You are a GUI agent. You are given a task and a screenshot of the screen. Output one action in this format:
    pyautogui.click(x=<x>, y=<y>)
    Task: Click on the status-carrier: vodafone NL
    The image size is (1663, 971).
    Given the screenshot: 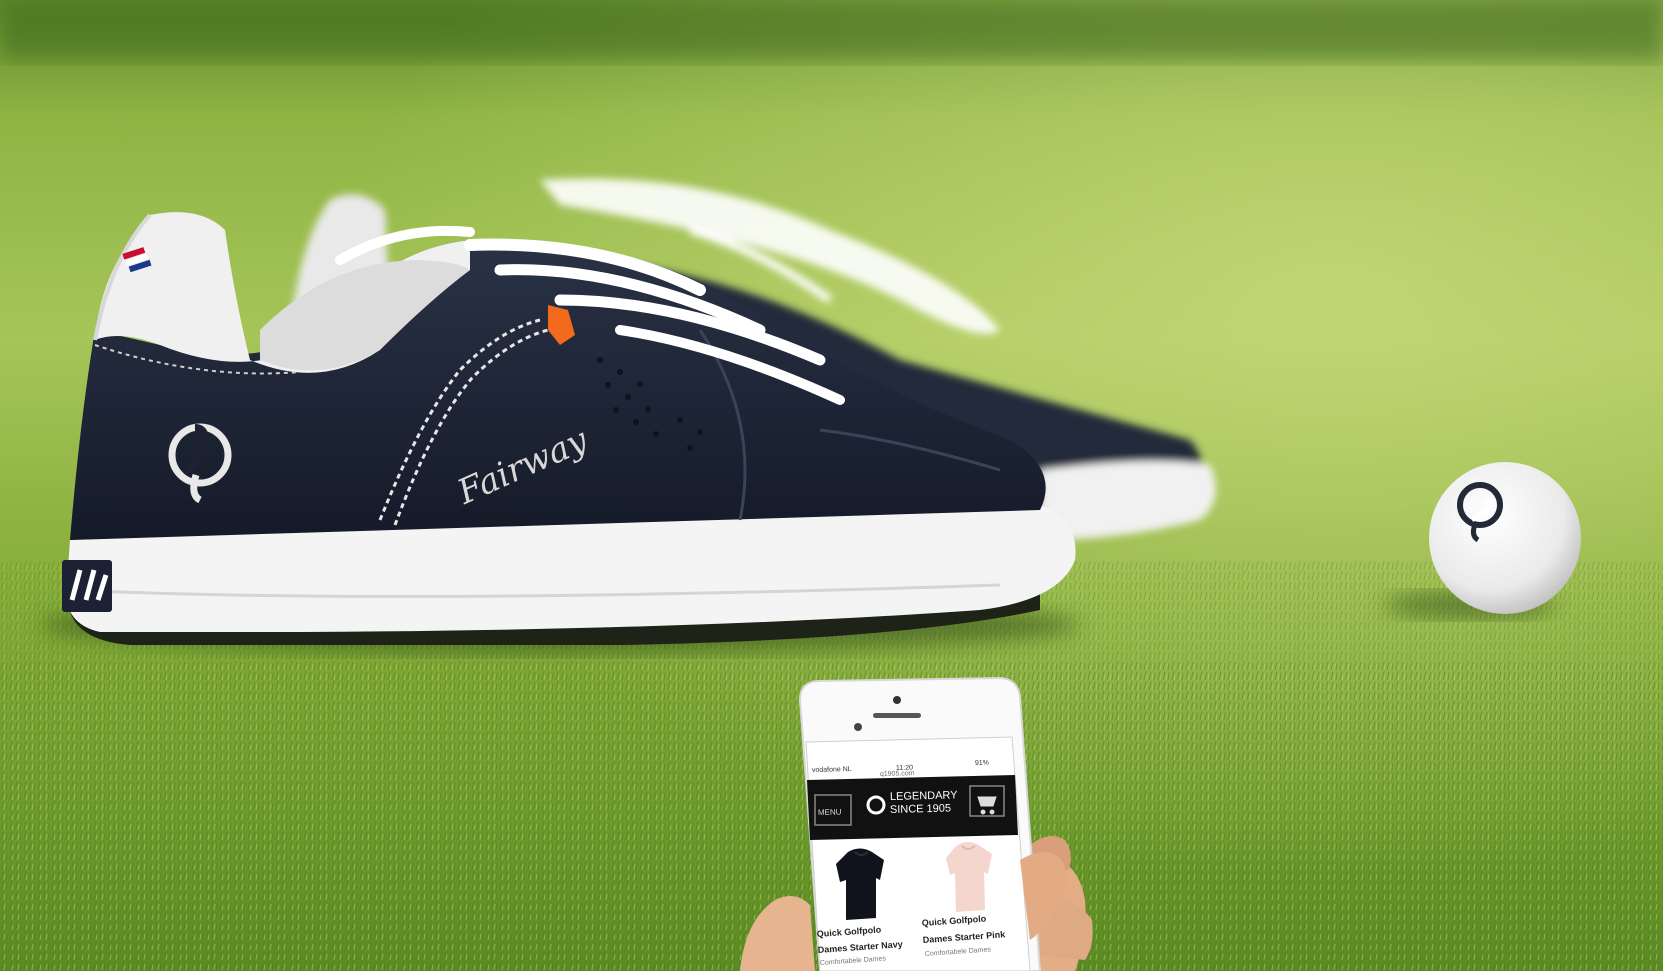 What is the action you would take?
    pyautogui.click(x=832, y=770)
    